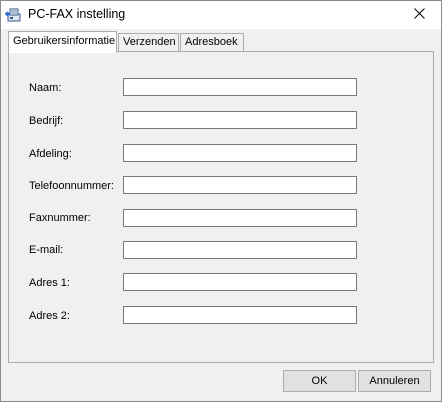  I want to click on phone-input, so click(240, 185).